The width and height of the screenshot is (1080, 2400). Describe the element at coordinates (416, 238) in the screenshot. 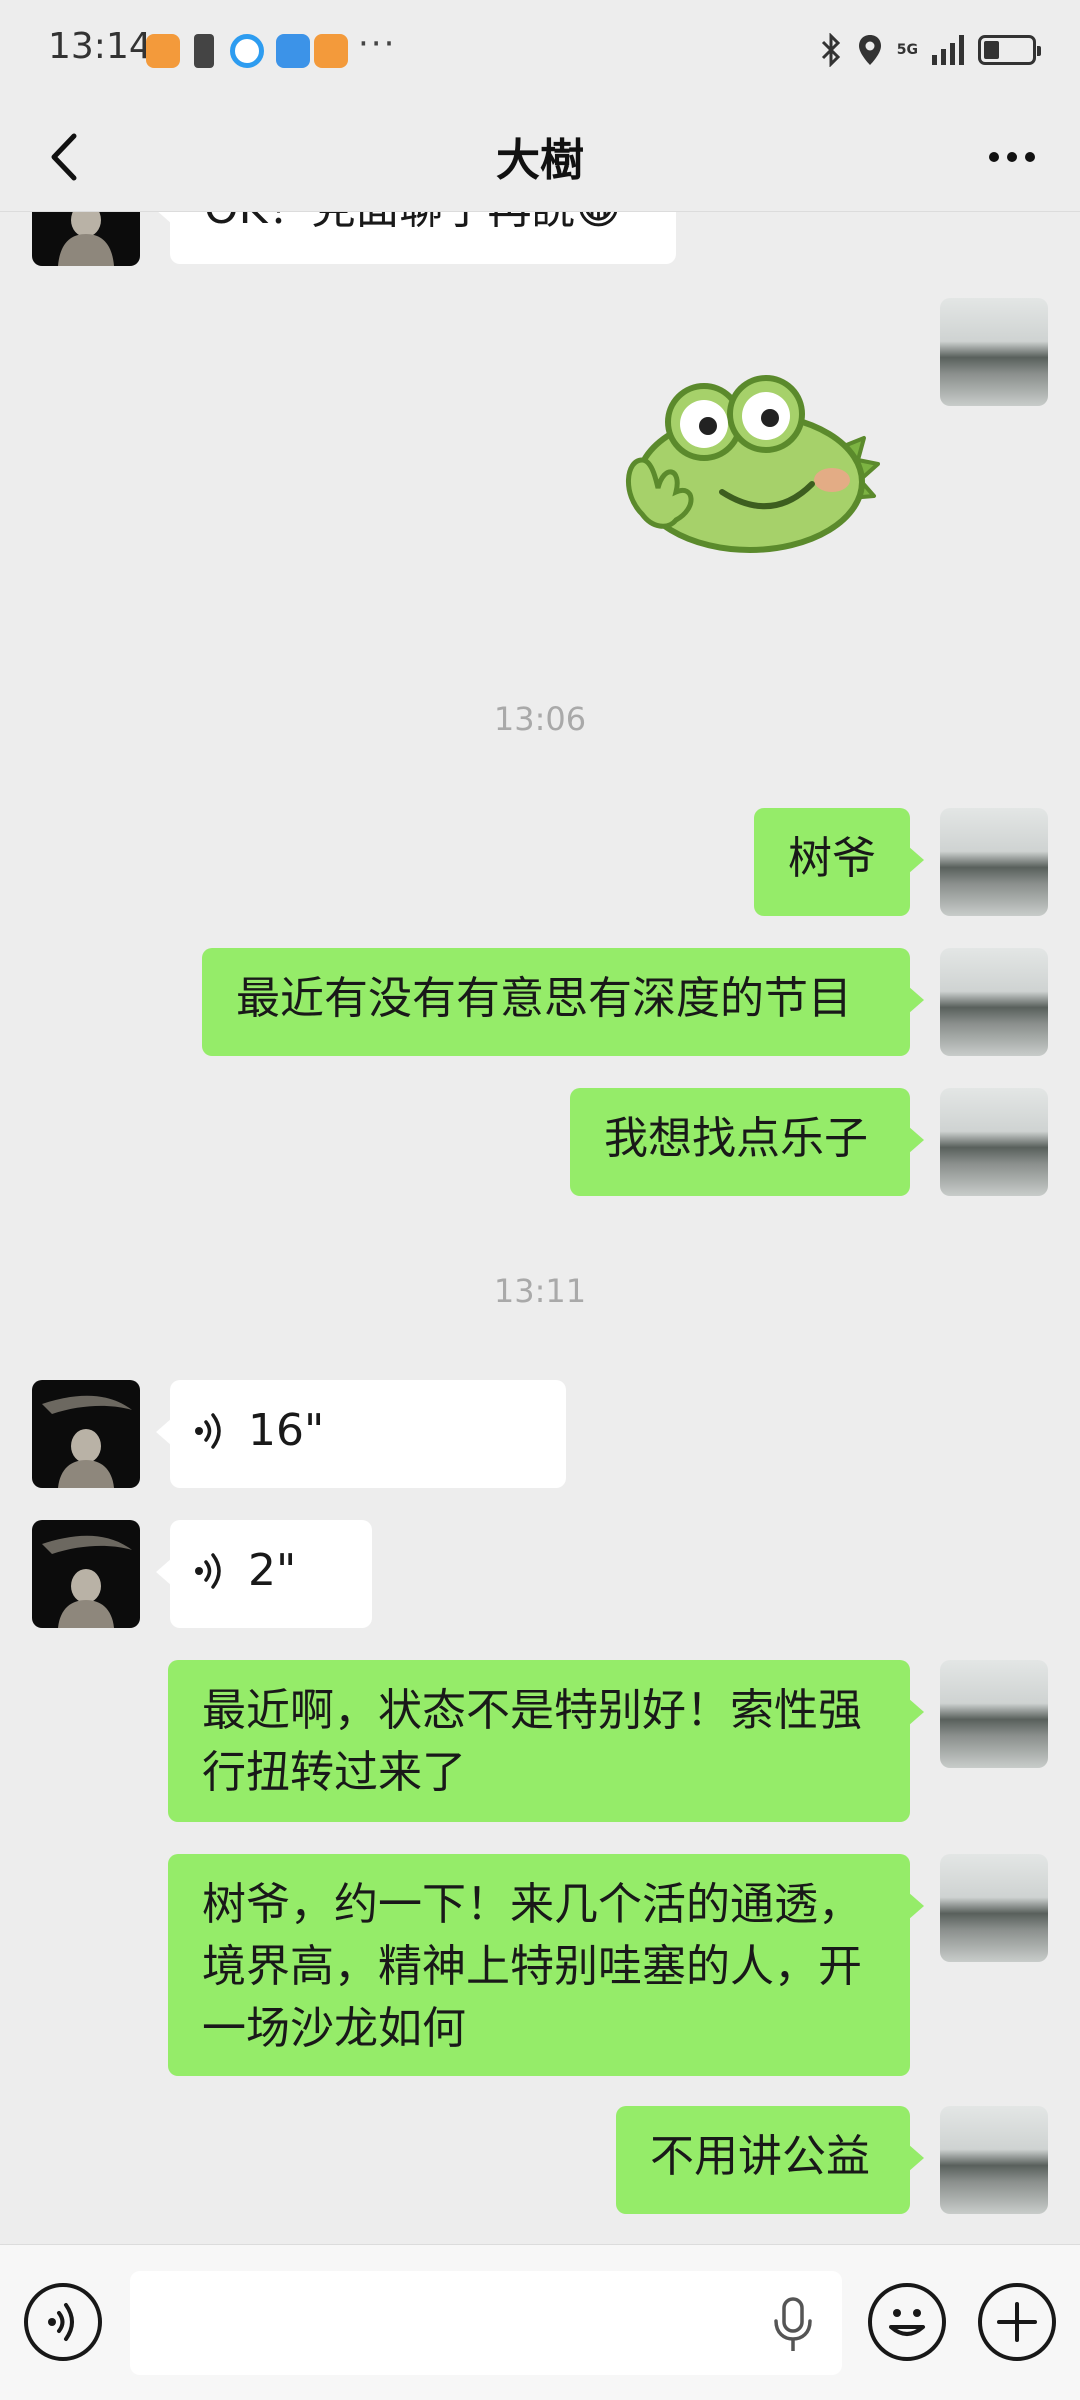

I see `message-bubble: OK！見面聊了再說😁` at that location.